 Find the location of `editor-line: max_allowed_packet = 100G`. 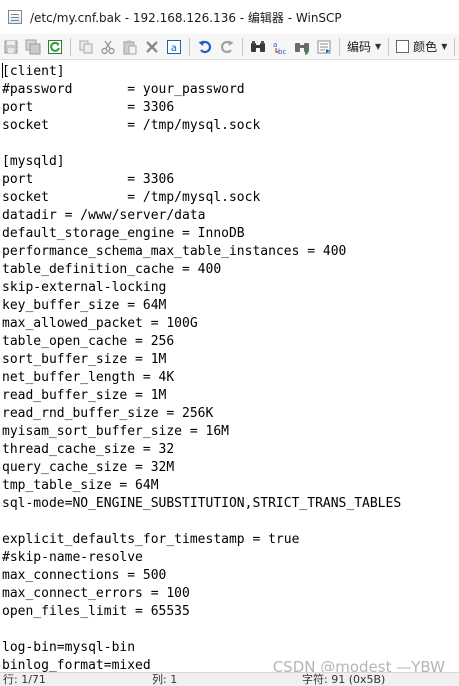

editor-line: max_allowed_packet = 100G is located at coordinates (230, 324).